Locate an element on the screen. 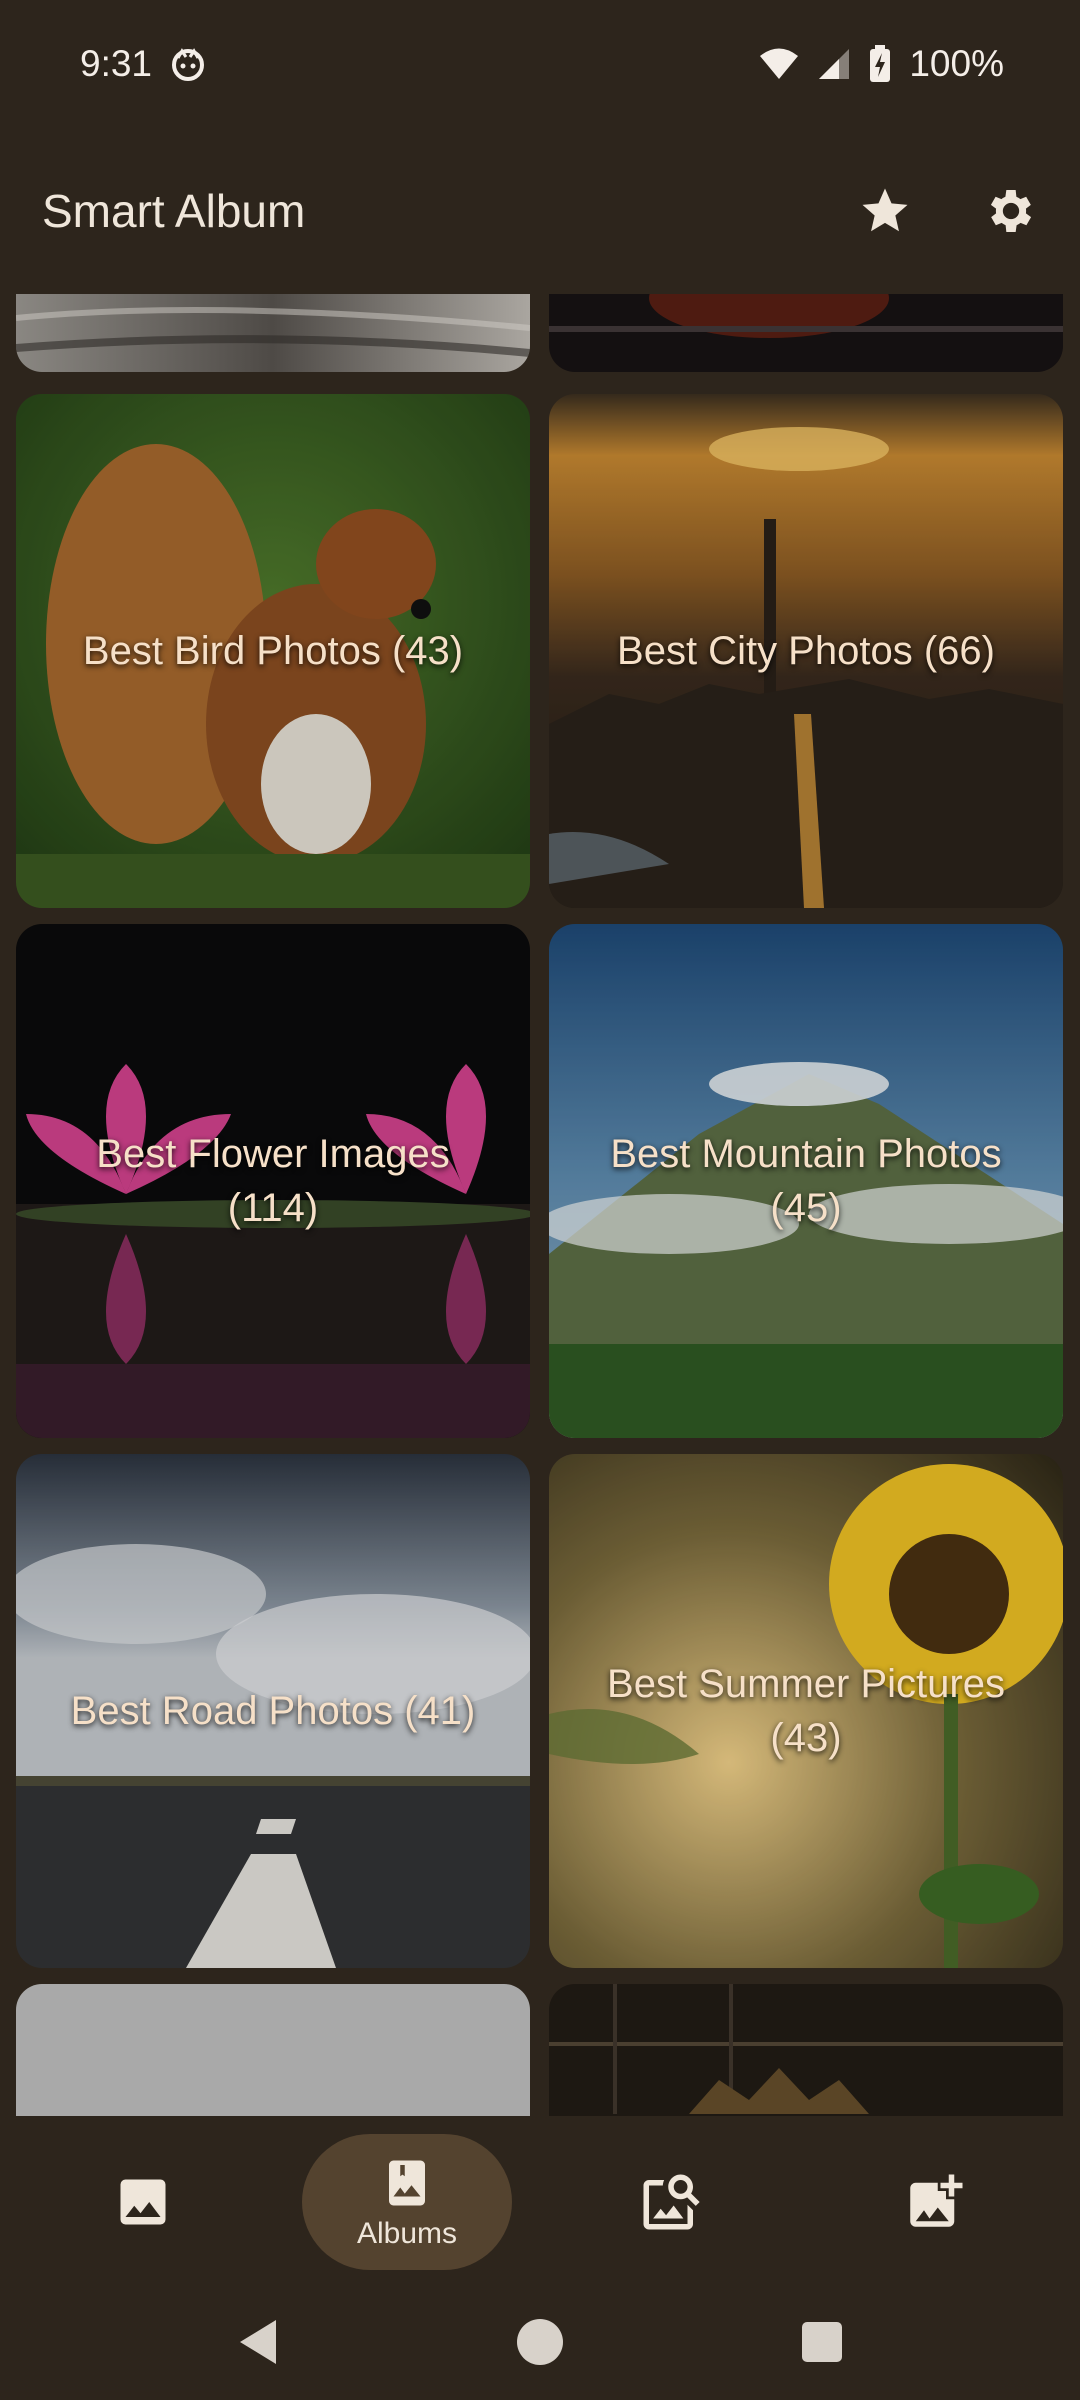  album-tile-partial-top-right is located at coordinates (806, 333).